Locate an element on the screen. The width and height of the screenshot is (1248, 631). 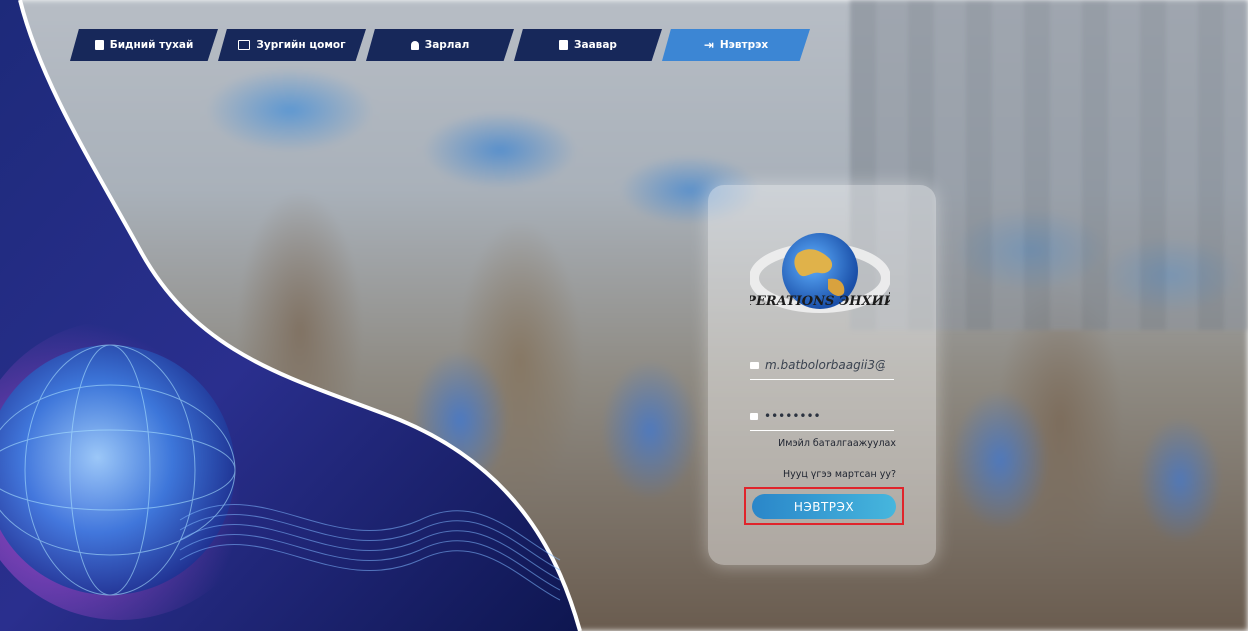
password-input is located at coordinates (824, 416).